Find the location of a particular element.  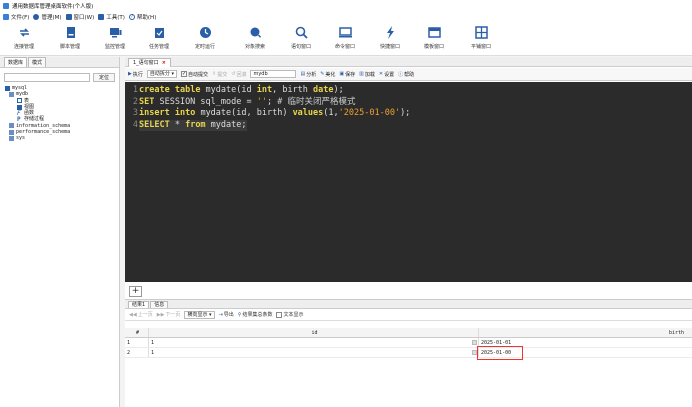

table-icon is located at coordinates (19, 101).